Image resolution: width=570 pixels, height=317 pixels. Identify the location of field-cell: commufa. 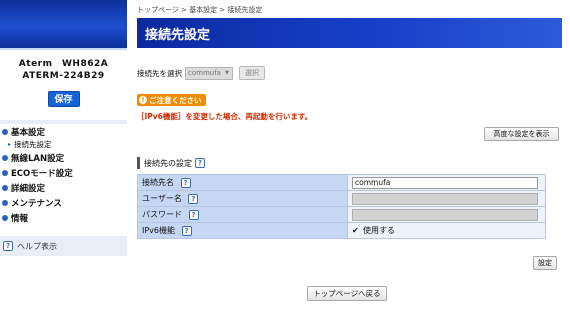
(446, 182).